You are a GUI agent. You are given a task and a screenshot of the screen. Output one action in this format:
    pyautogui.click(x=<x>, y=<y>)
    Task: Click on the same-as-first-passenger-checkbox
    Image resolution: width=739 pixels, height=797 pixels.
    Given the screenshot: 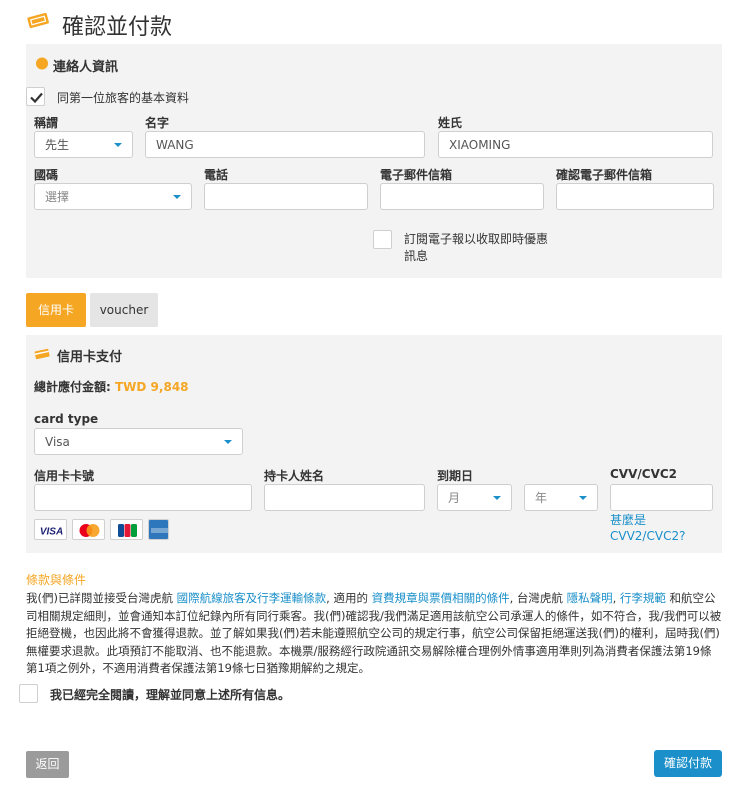 What is the action you would take?
    pyautogui.click(x=35, y=96)
    